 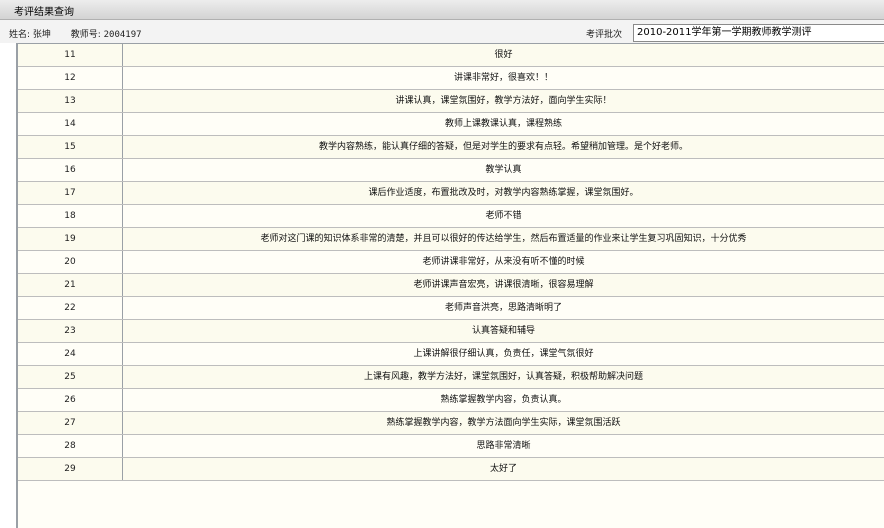 I want to click on row-number: 12, so click(x=70, y=78).